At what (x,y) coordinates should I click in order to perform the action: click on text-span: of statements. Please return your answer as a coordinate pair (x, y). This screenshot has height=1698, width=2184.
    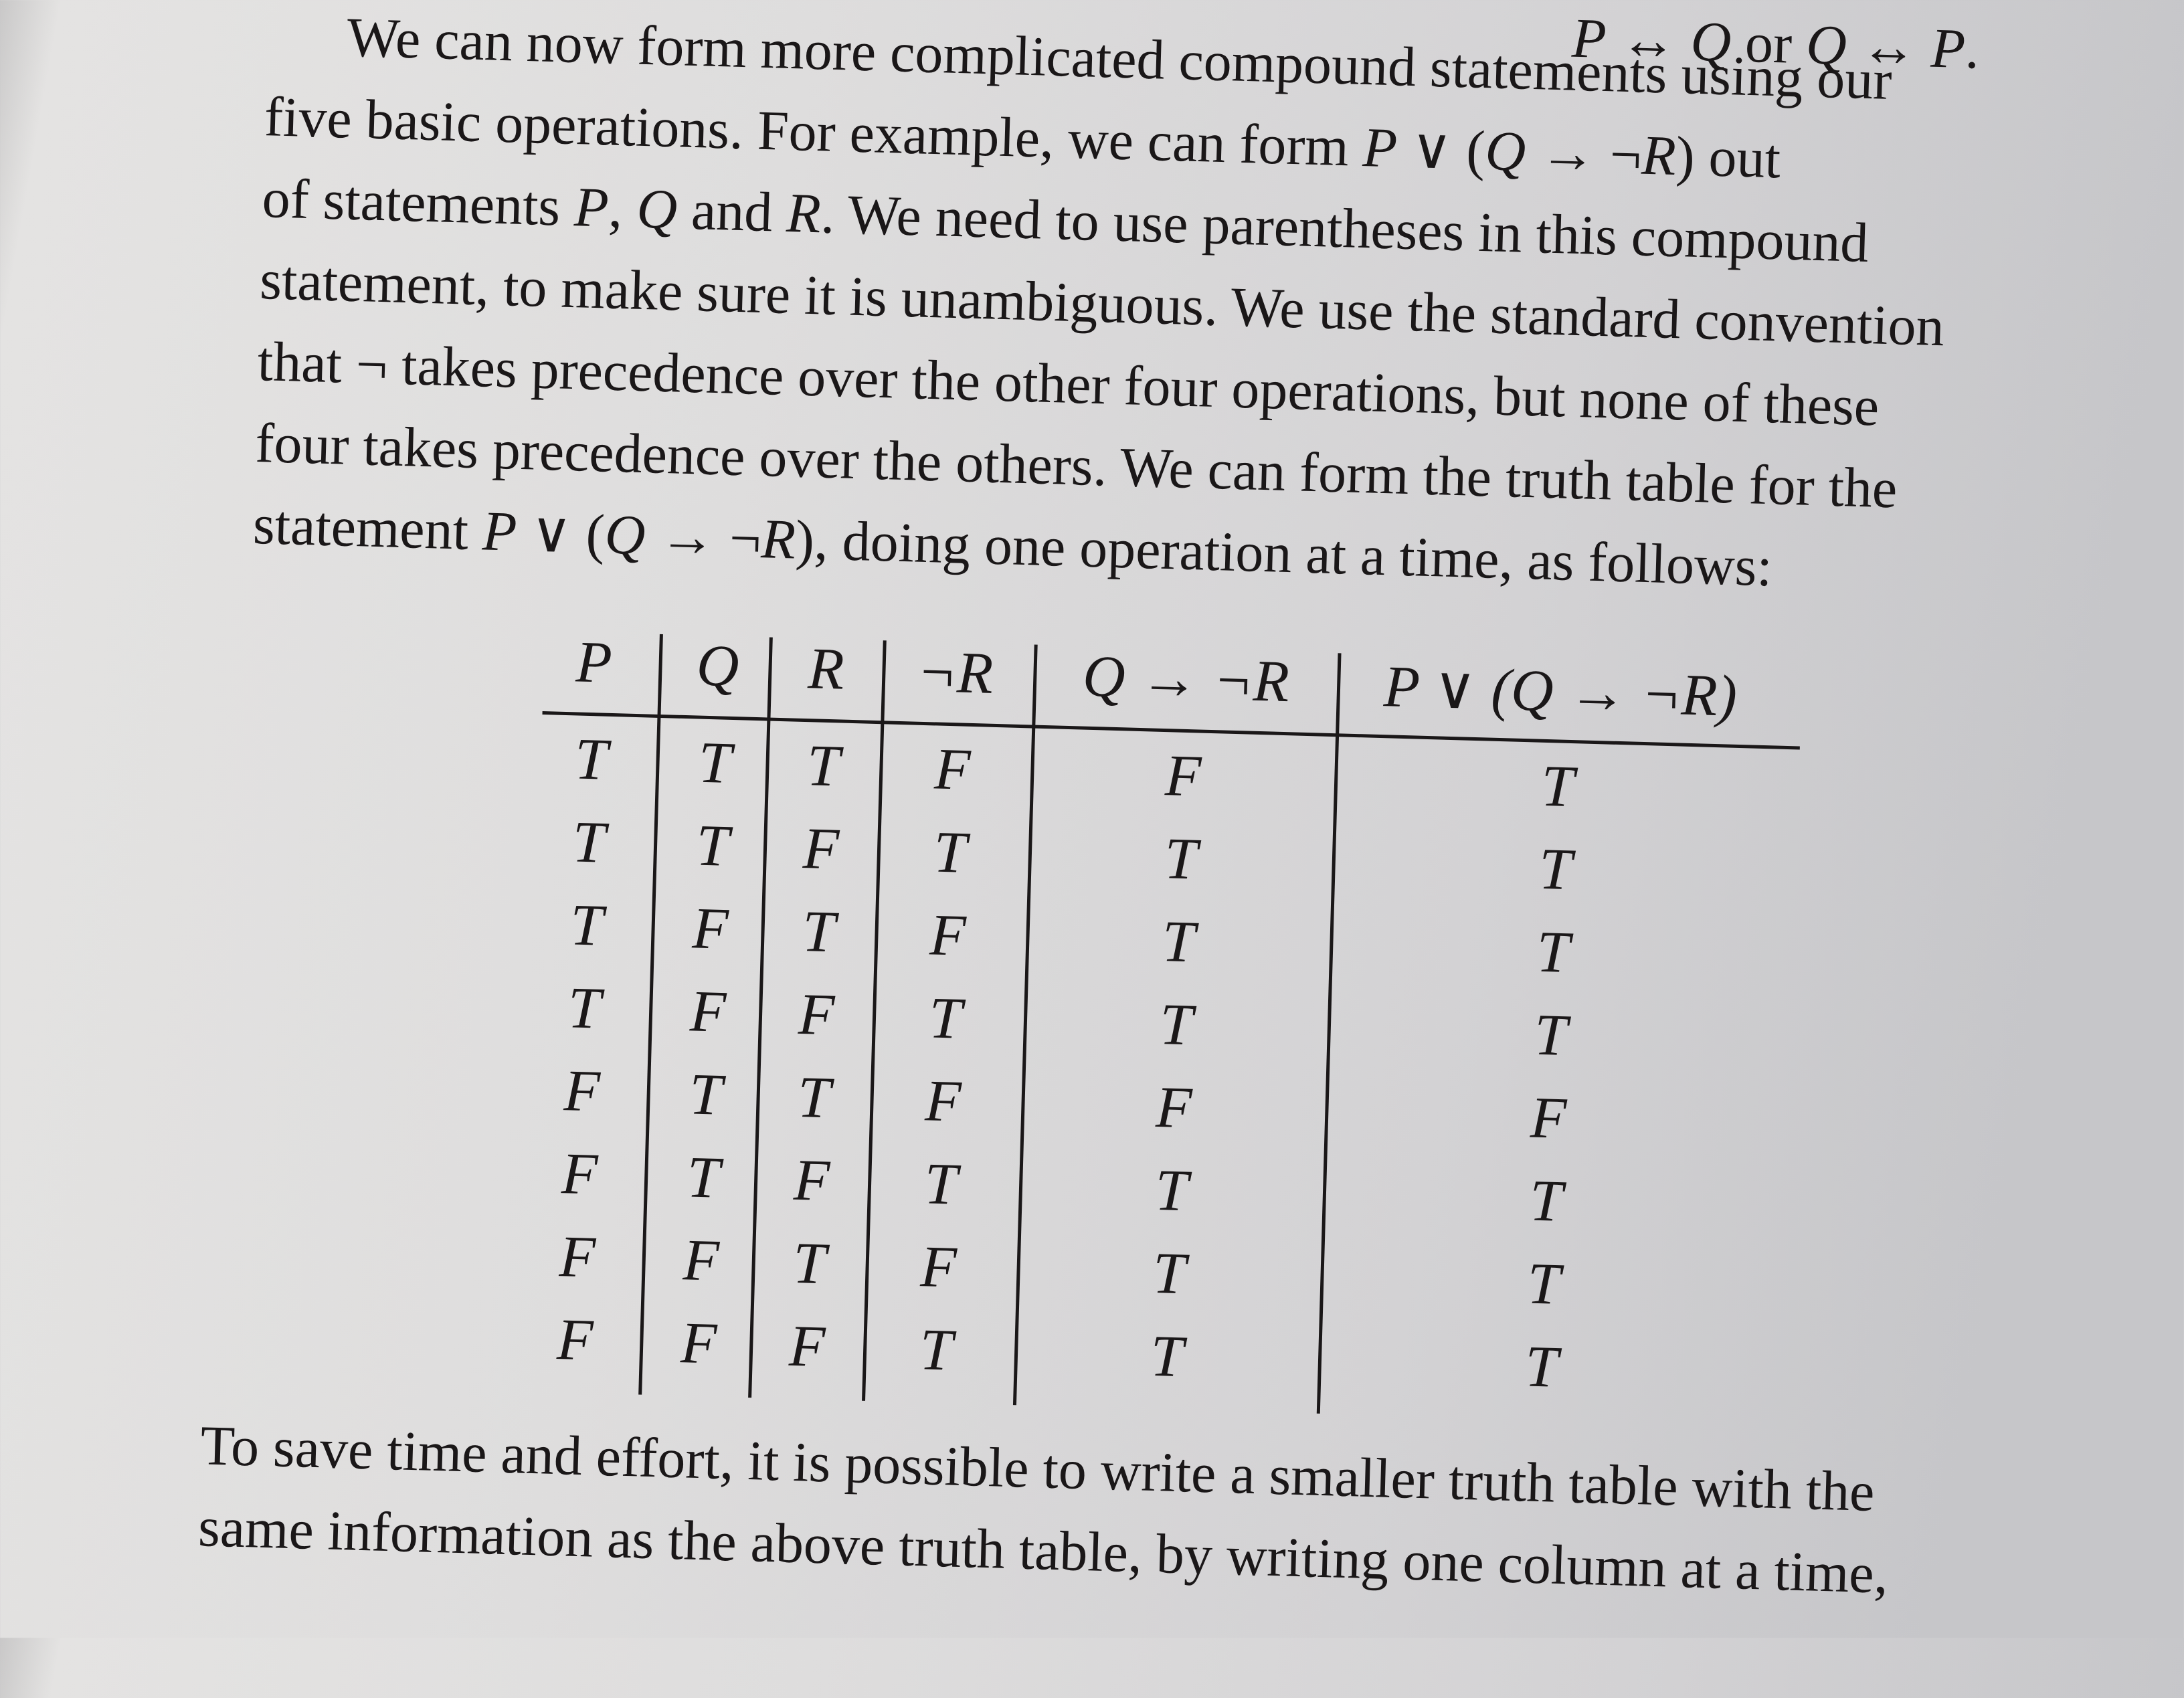
    Looking at the image, I should click on (418, 203).